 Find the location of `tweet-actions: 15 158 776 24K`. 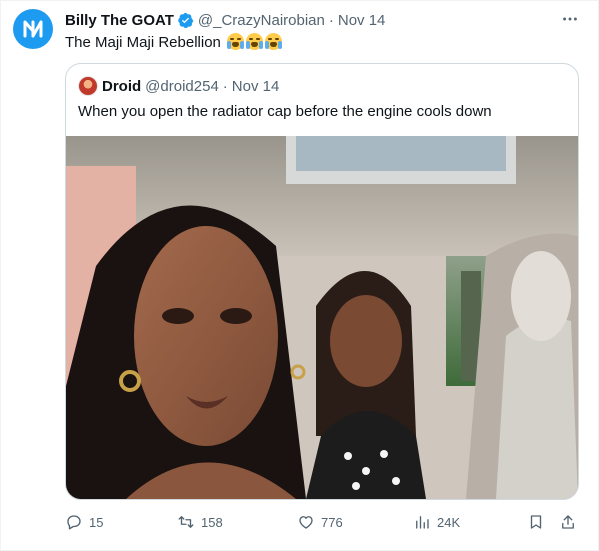

tweet-actions: 15 158 776 24K is located at coordinates (322, 522).